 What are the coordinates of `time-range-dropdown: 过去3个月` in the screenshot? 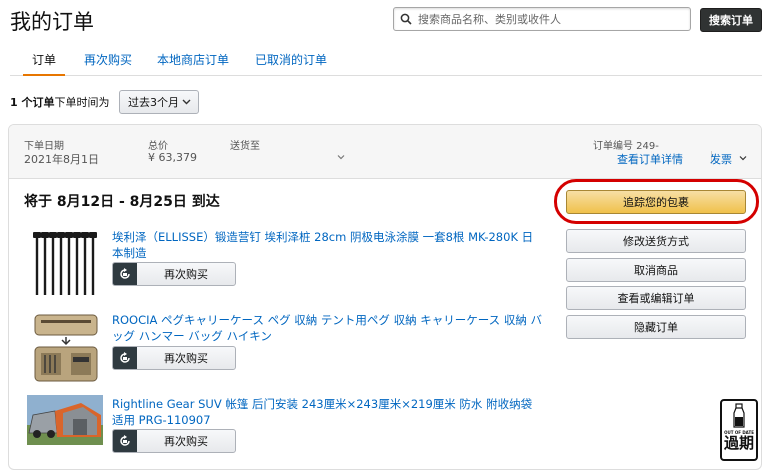 It's located at (159, 102).